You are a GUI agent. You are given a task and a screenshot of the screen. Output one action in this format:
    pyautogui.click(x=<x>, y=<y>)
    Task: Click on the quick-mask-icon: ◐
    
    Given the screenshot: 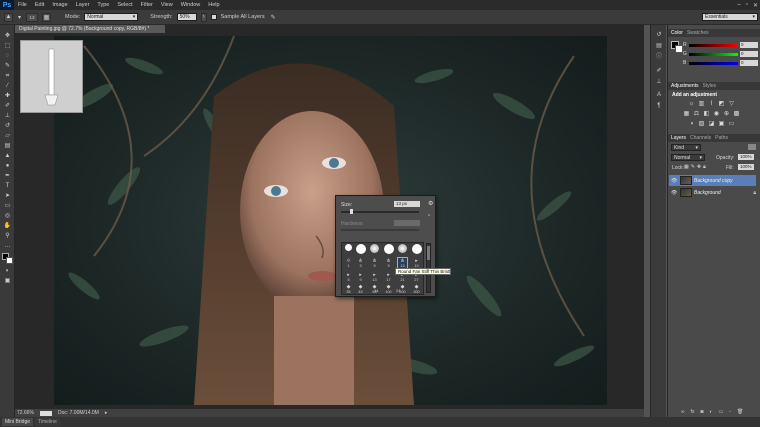 What is the action you would take?
    pyautogui.click(x=7, y=271)
    